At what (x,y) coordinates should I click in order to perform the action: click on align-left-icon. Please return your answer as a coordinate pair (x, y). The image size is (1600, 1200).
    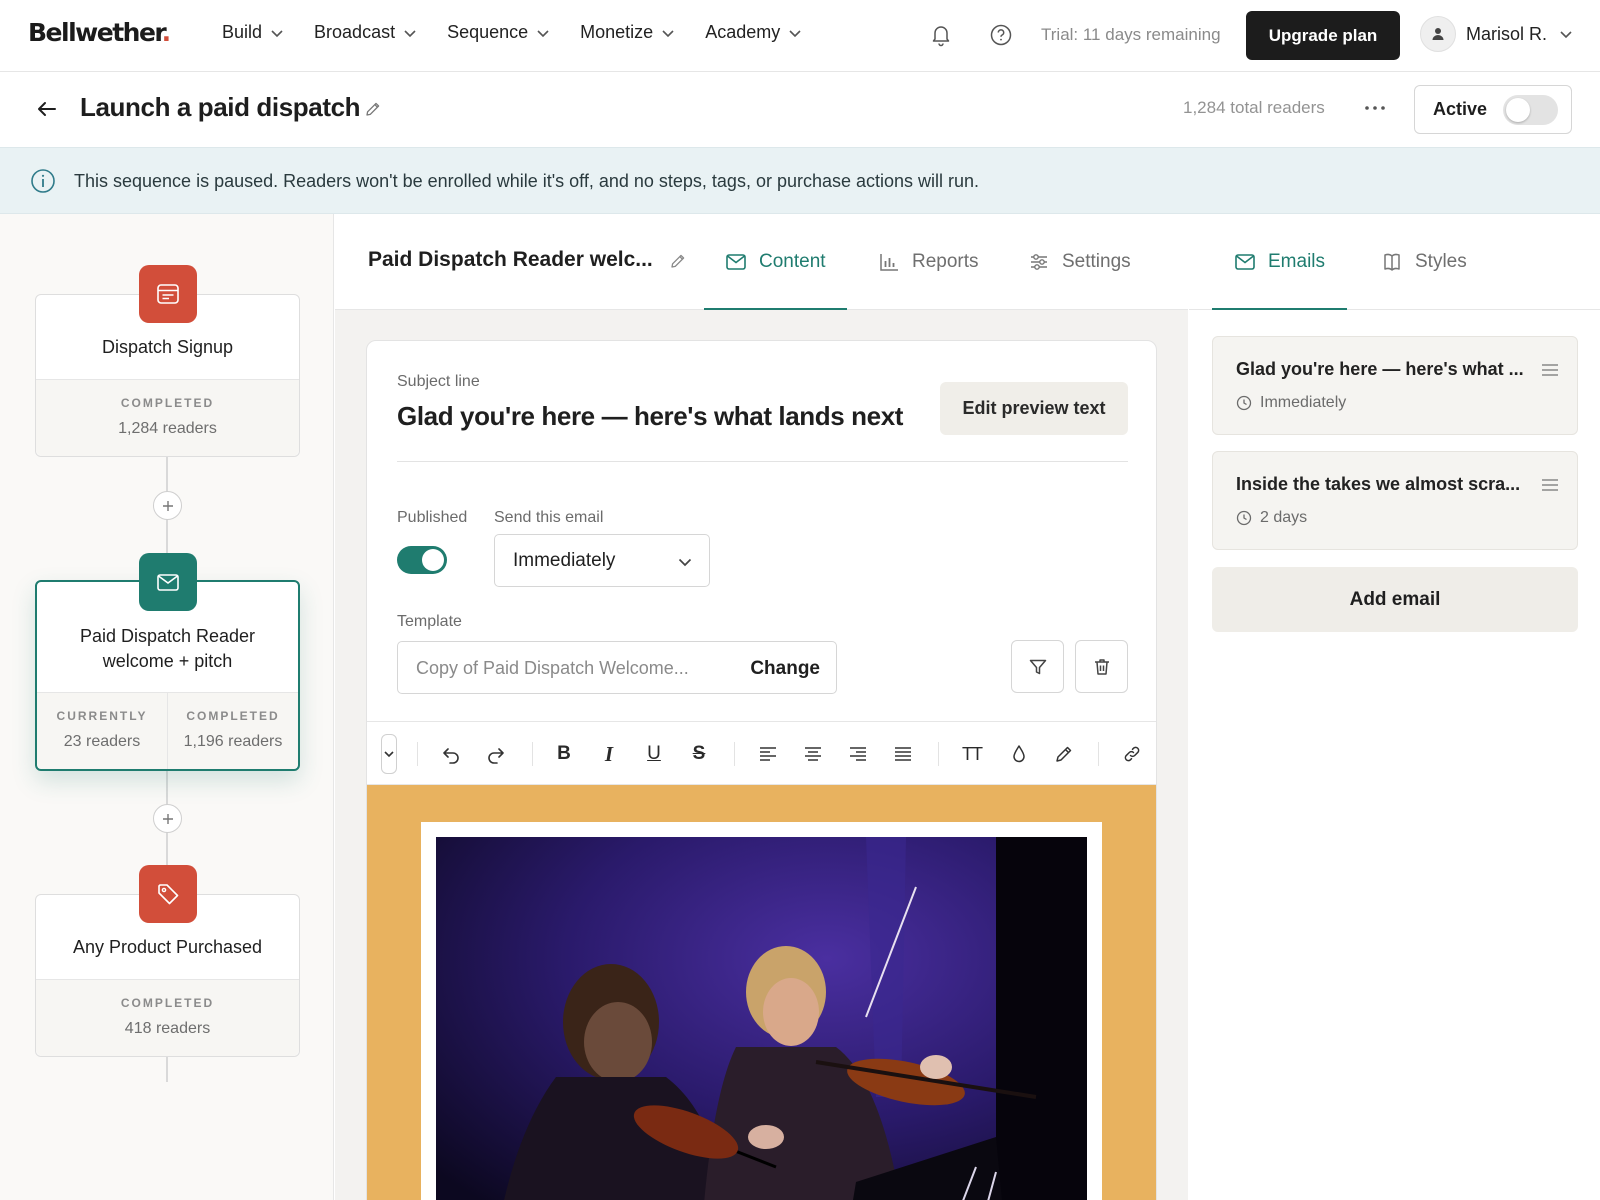
    Looking at the image, I should click on (768, 754).